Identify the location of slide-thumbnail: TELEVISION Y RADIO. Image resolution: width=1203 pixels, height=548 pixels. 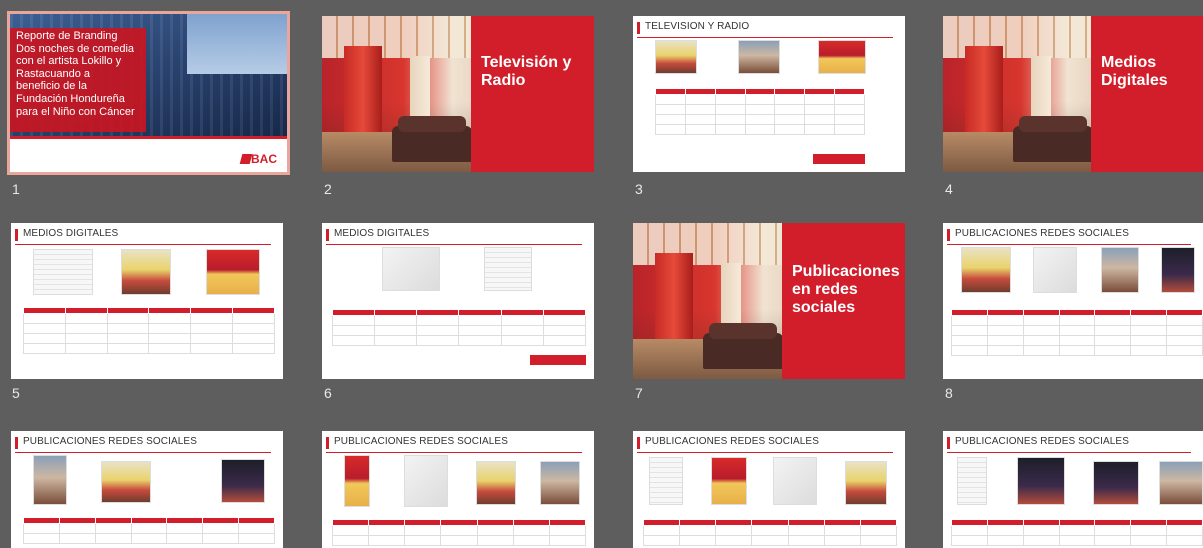
(769, 94).